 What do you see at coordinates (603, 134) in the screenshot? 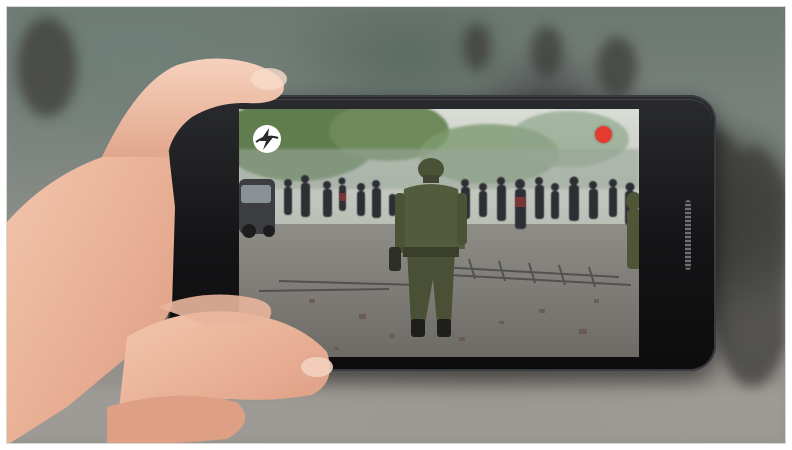
I see `record-dot-icon` at bounding box center [603, 134].